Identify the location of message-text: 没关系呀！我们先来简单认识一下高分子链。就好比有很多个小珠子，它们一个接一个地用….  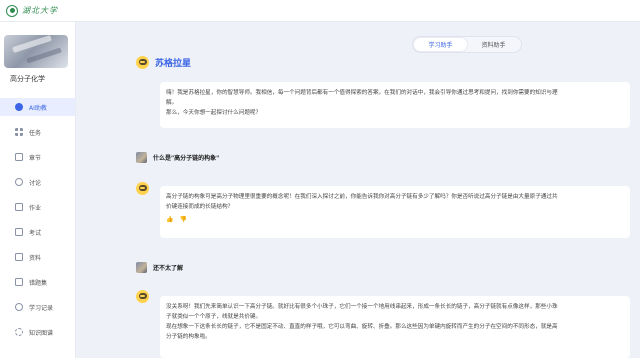
(362, 307).